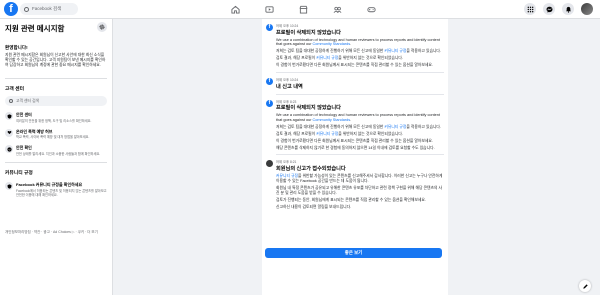 The image size is (600, 295). What do you see at coordinates (16, 47) in the screenshot?
I see `welcome-heading: 환영합니다!` at bounding box center [16, 47].